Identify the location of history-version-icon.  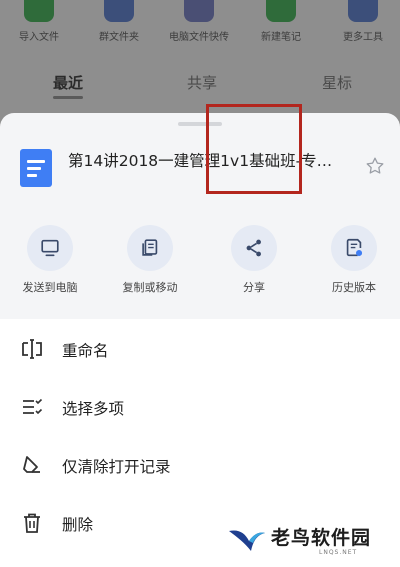
(354, 247).